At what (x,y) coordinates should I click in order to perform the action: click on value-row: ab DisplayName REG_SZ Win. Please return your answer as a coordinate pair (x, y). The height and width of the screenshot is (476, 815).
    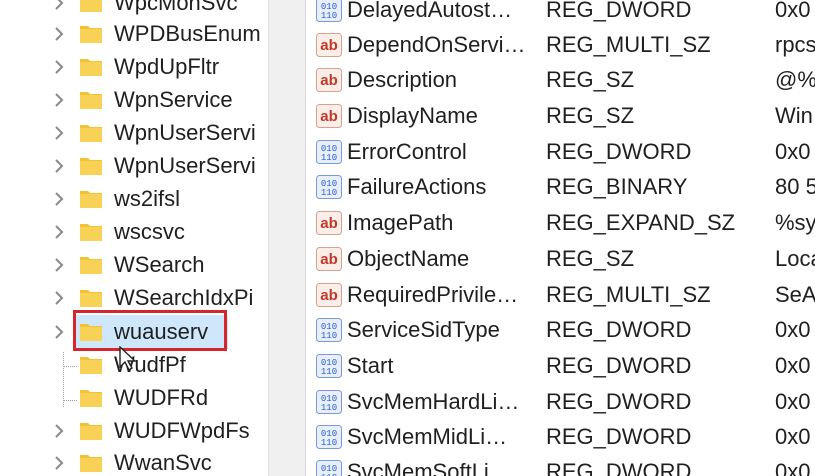
    Looking at the image, I should click on (560, 116).